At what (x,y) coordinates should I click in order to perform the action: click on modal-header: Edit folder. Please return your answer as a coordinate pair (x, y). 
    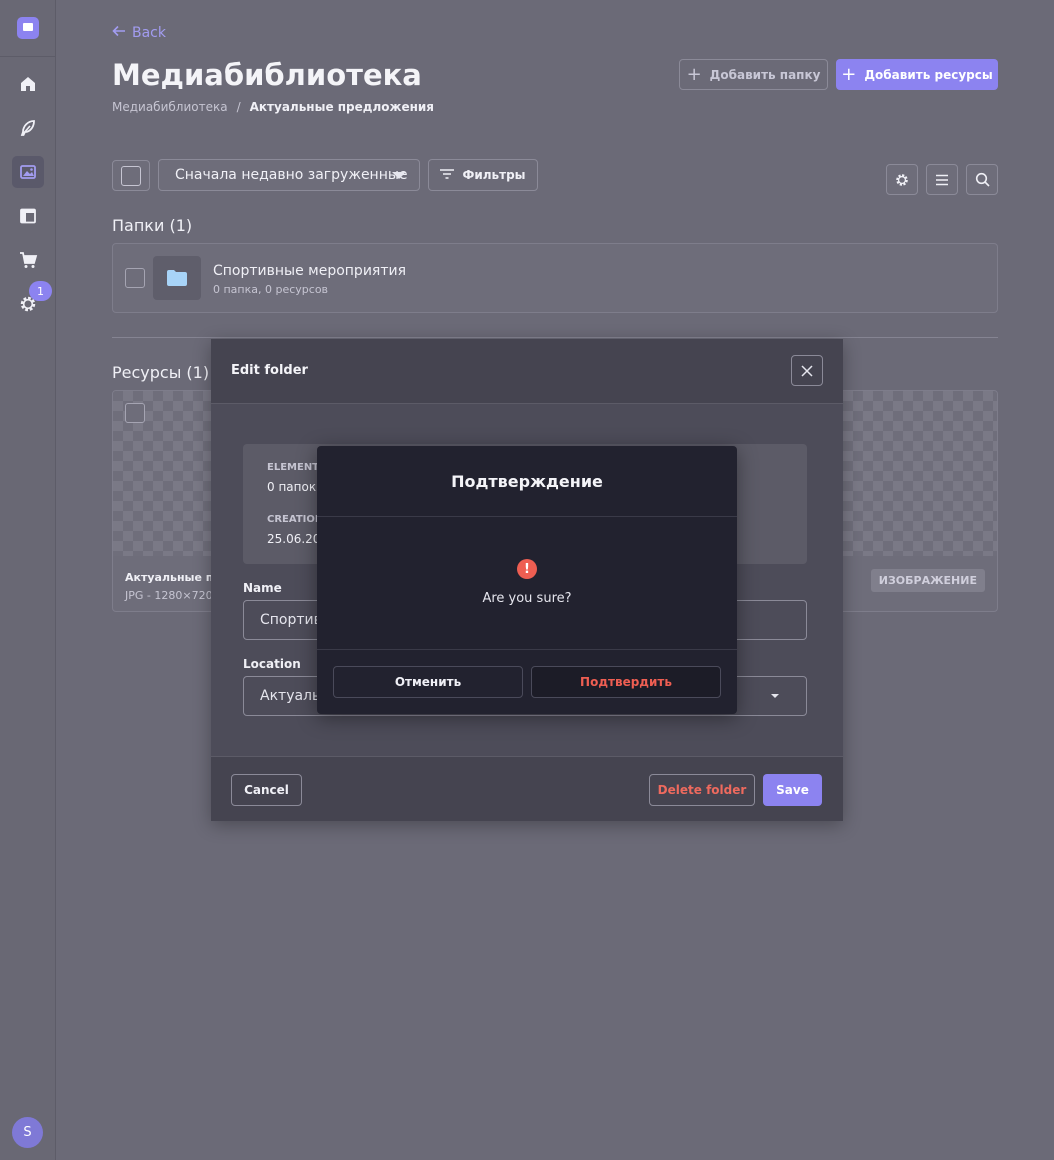
    Looking at the image, I should click on (527, 371).